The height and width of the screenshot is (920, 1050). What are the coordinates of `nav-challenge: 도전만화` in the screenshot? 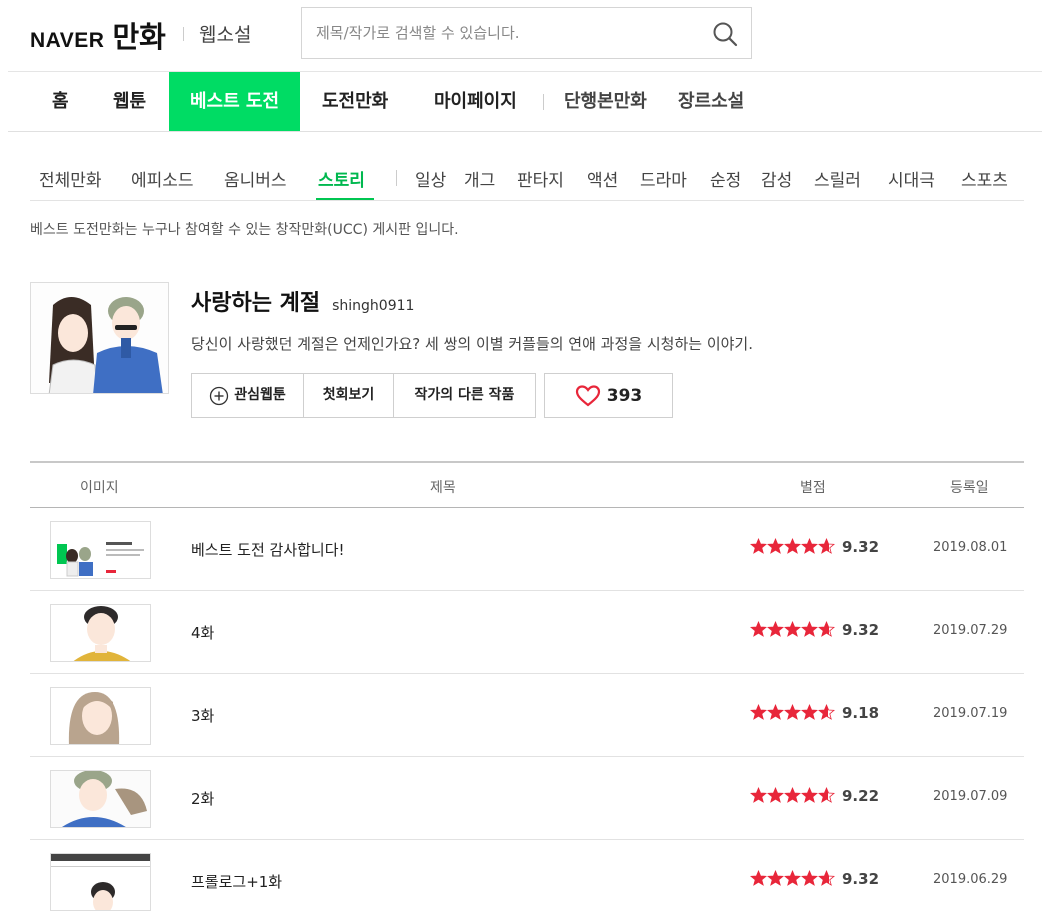 It's located at (355, 101).